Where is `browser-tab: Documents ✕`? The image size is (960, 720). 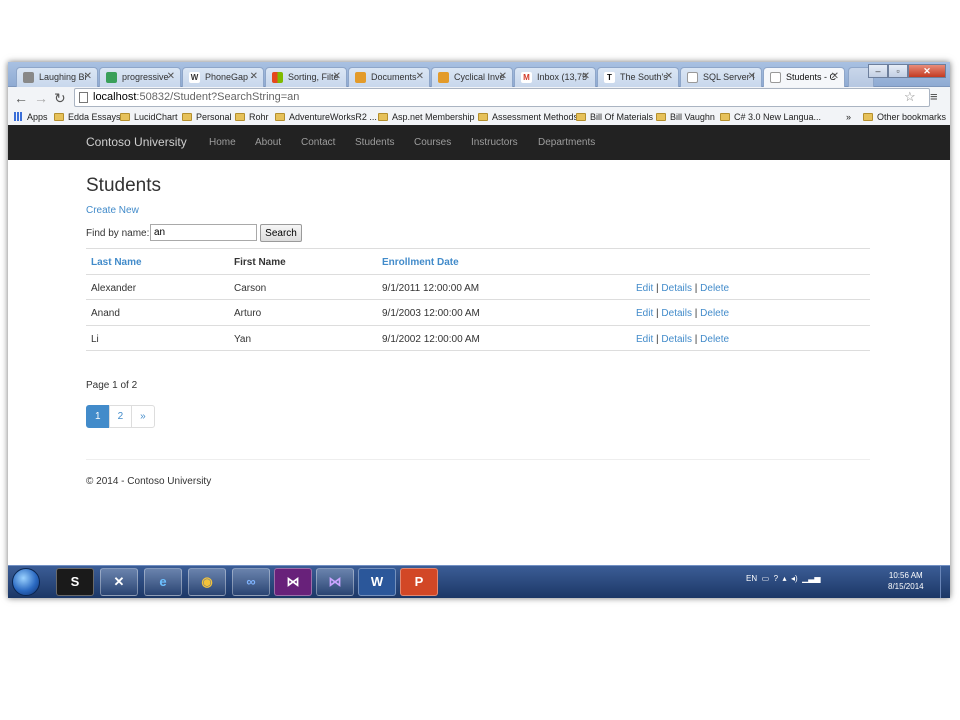
browser-tab: Documents ✕ is located at coordinates (389, 77).